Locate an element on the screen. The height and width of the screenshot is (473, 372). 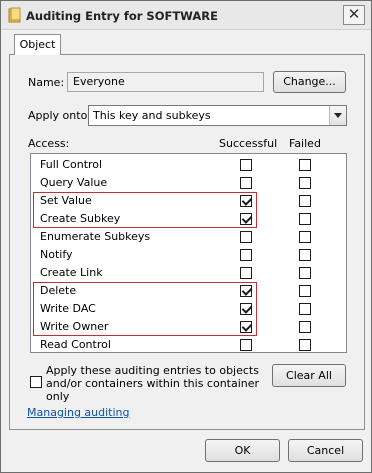
access-row-label: Full Control is located at coordinates (71, 164).